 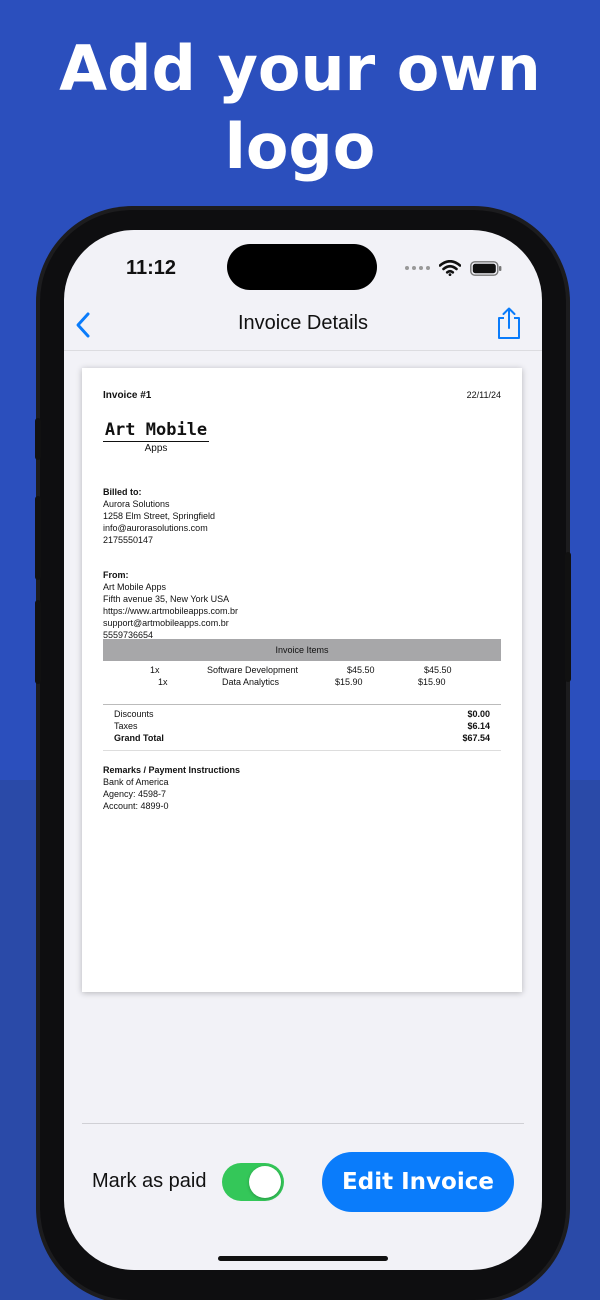 I want to click on invoice-item-row: 1x Software Development $45.50 $45.50, so click(x=302, y=671).